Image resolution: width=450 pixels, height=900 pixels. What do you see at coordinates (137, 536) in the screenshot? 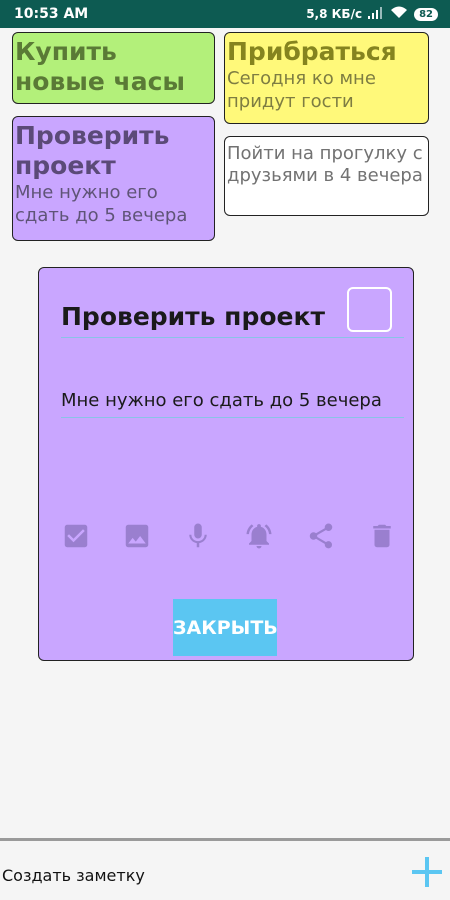
I see `image-icon` at bounding box center [137, 536].